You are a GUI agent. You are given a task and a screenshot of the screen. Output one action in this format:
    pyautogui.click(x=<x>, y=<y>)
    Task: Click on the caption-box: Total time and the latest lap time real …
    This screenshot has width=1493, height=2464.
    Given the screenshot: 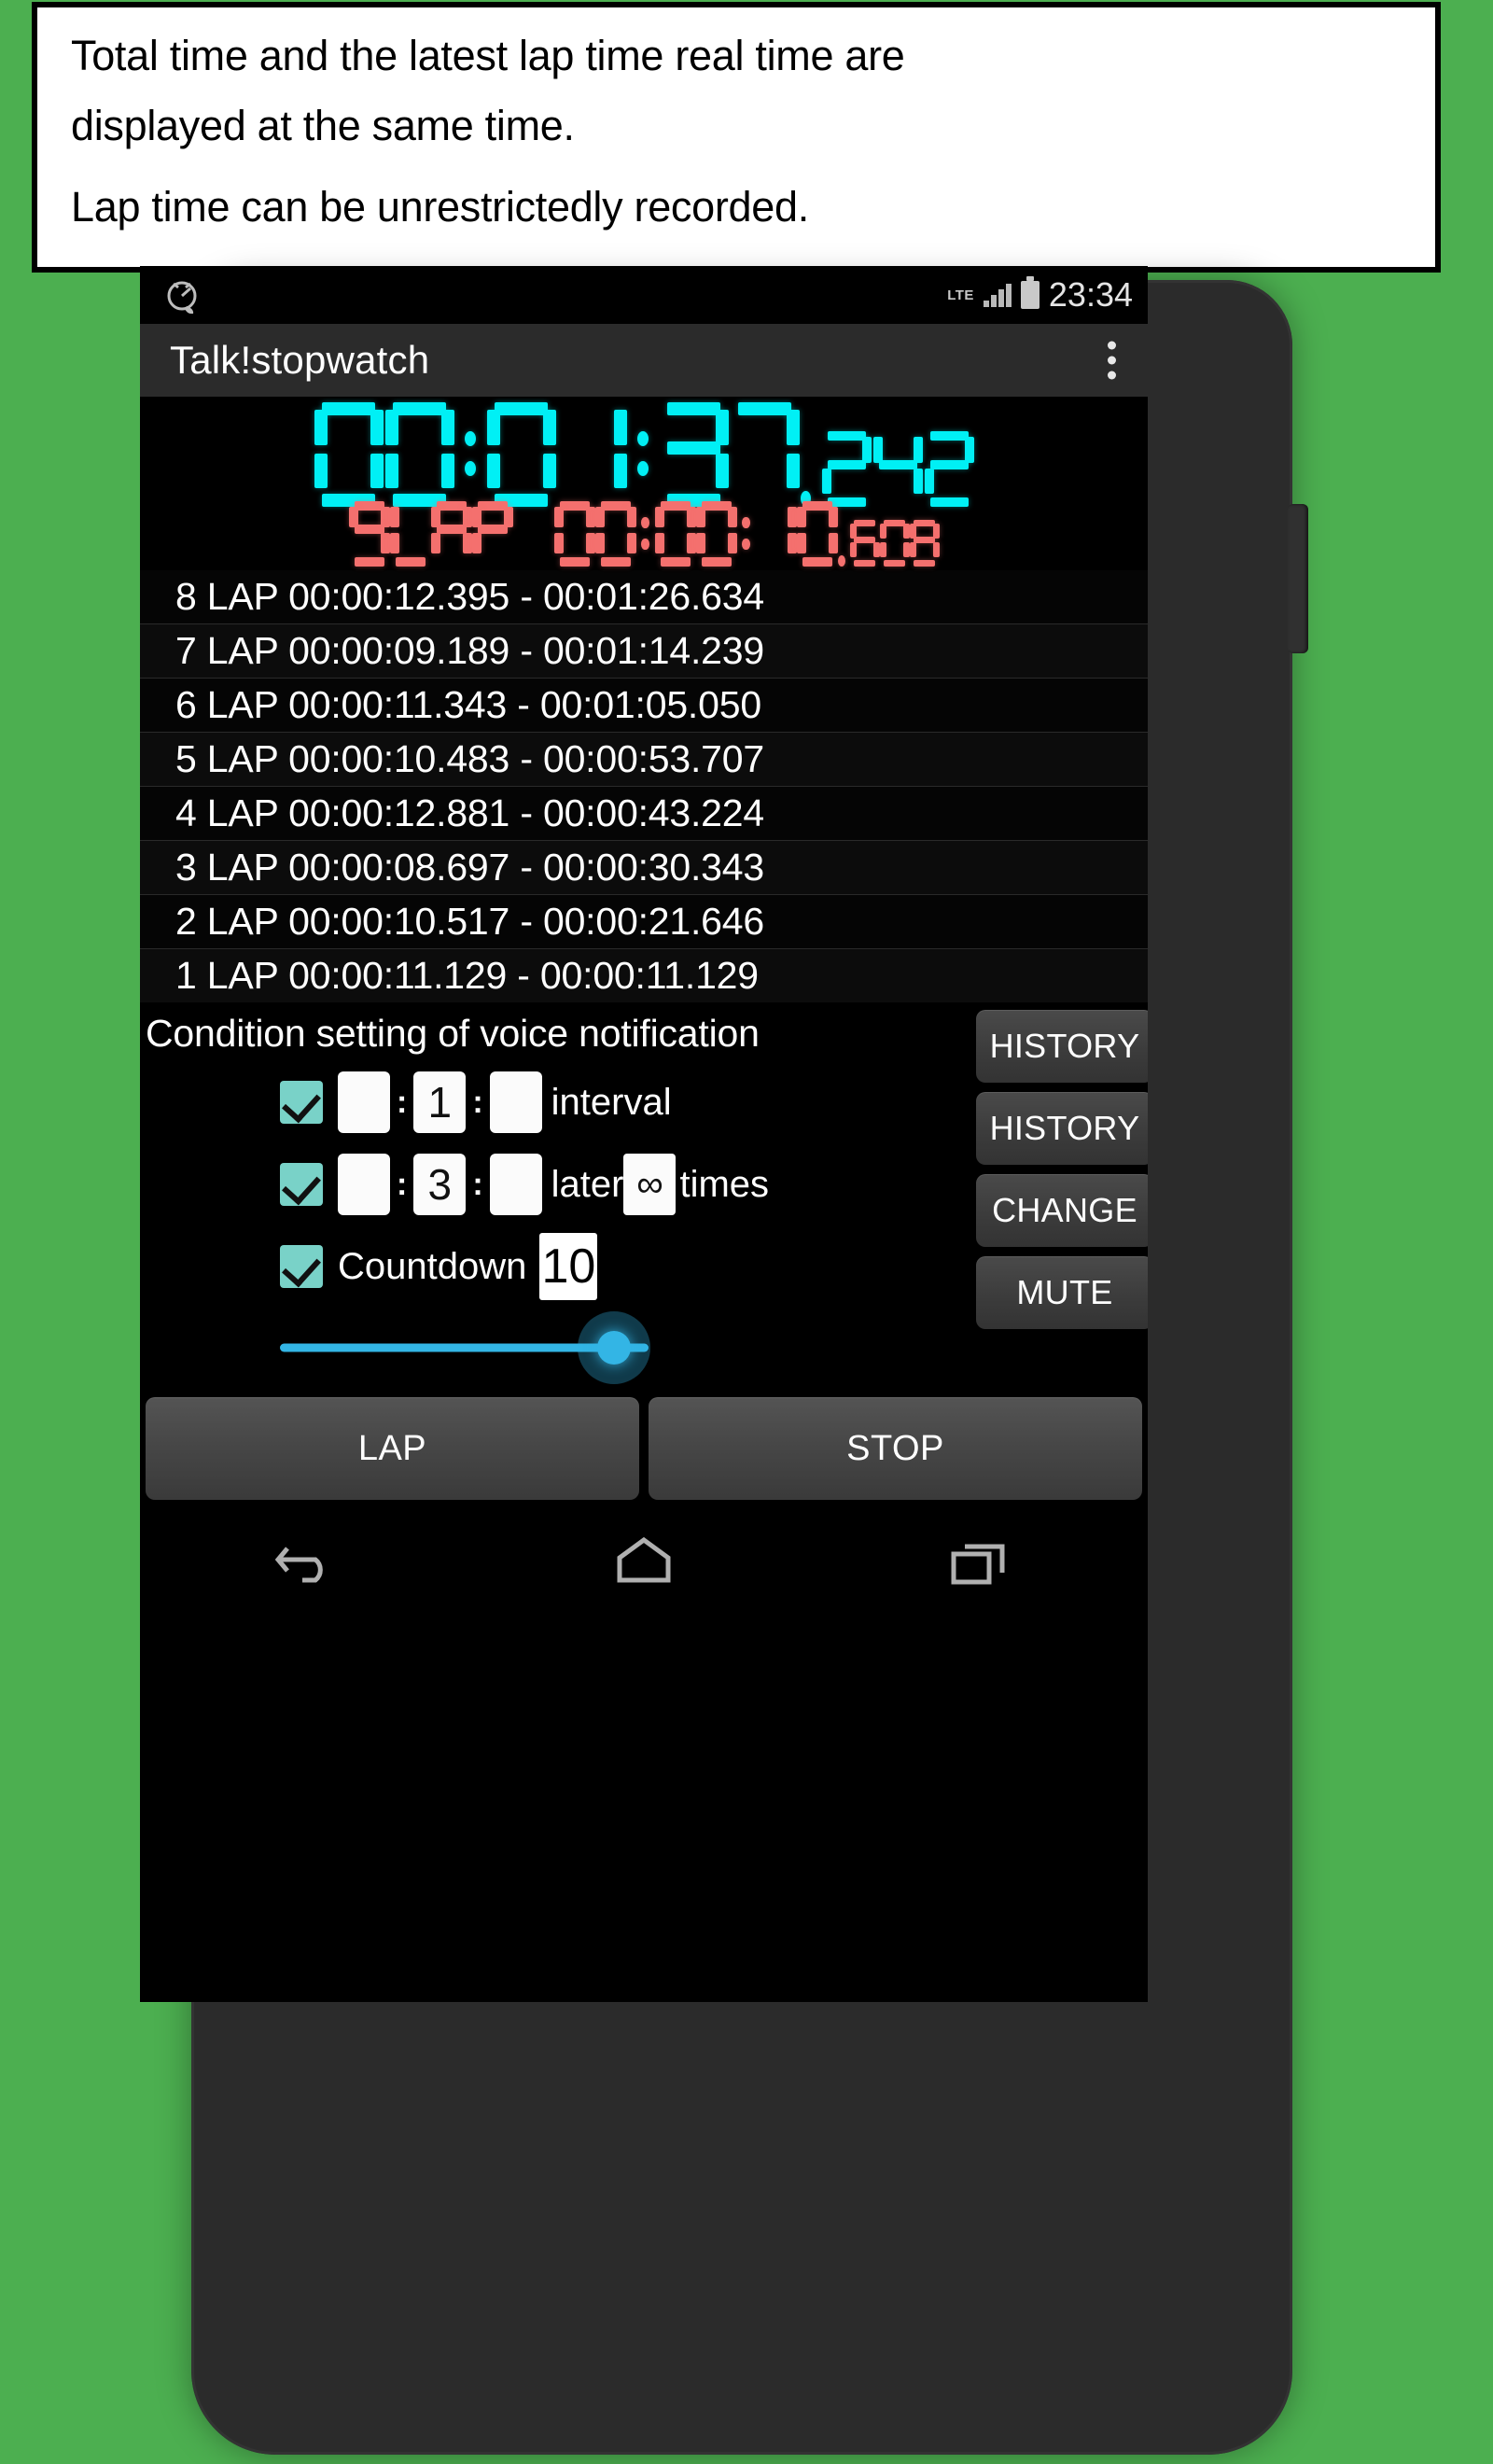 What is the action you would take?
    pyautogui.click(x=737, y=137)
    